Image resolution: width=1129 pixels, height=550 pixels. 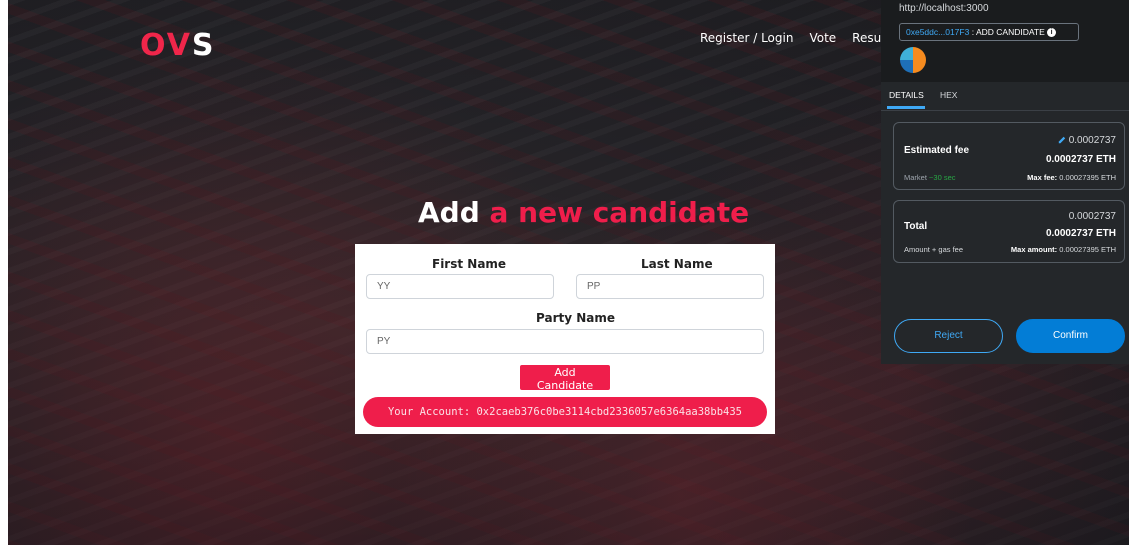 I want to click on max-amount-label: Max amount:, so click(x=1034, y=249).